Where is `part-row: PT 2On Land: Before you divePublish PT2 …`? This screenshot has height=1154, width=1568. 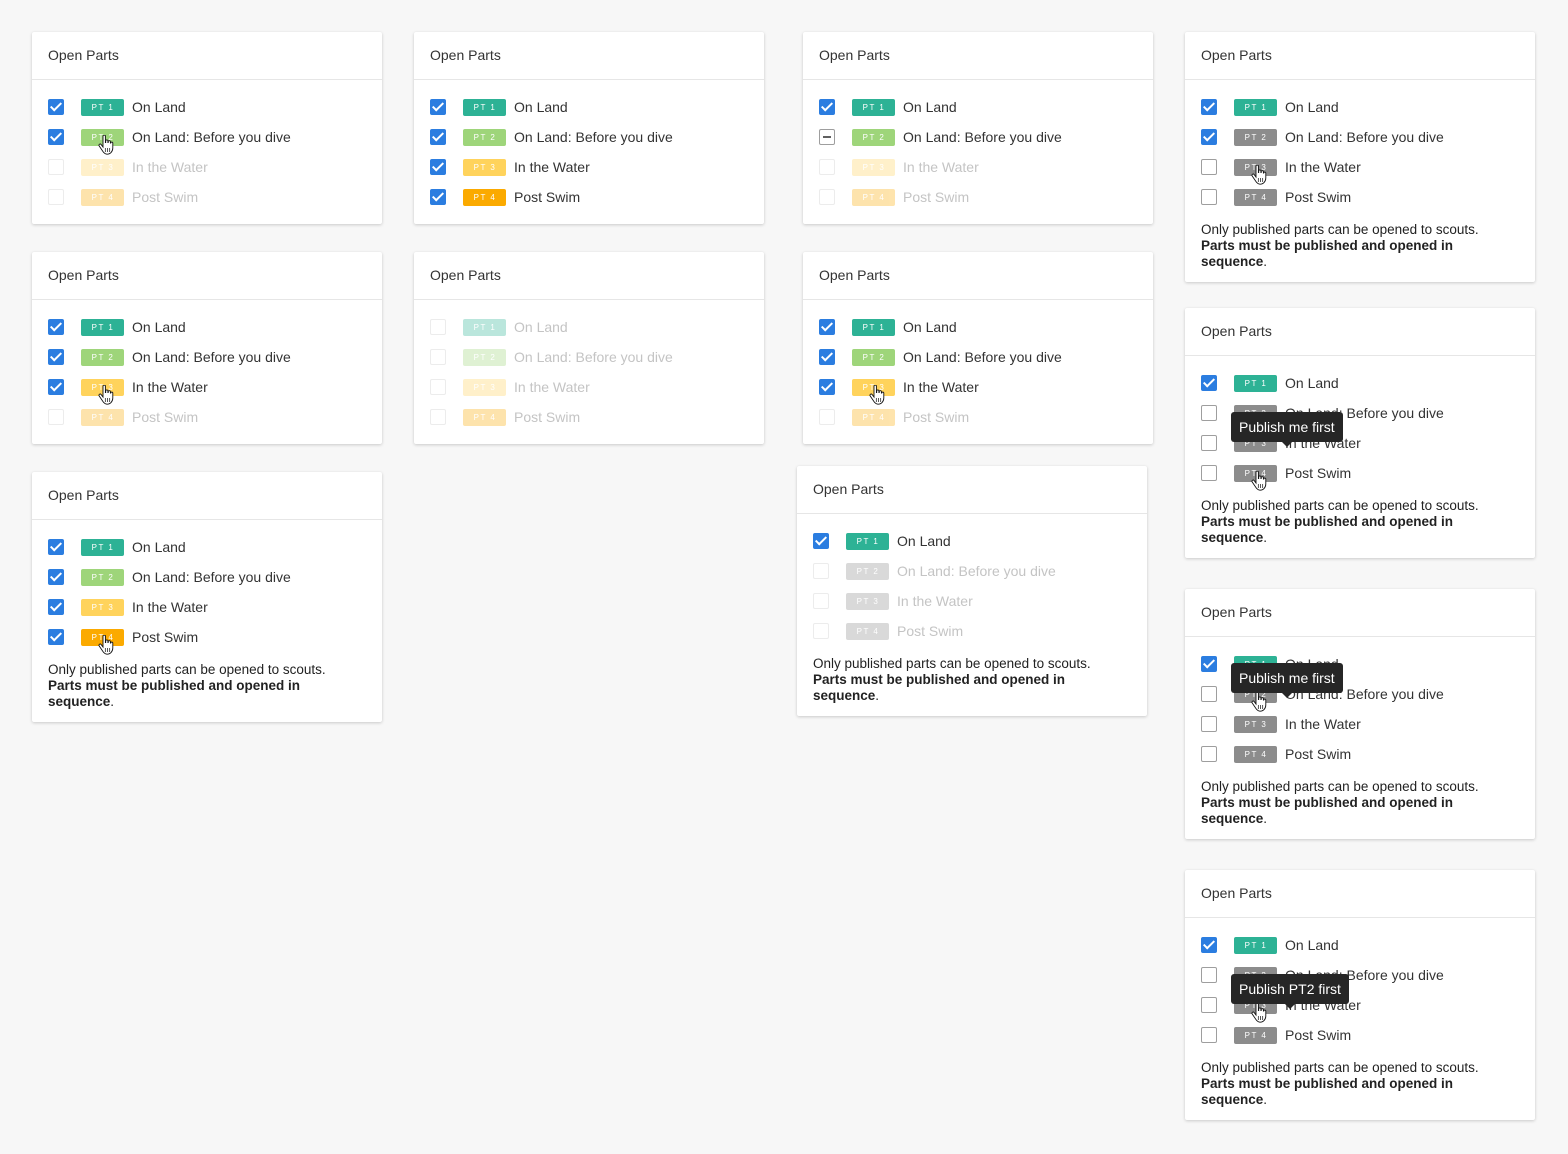 part-row: PT 2On Land: Before you divePublish PT2 … is located at coordinates (1360, 984).